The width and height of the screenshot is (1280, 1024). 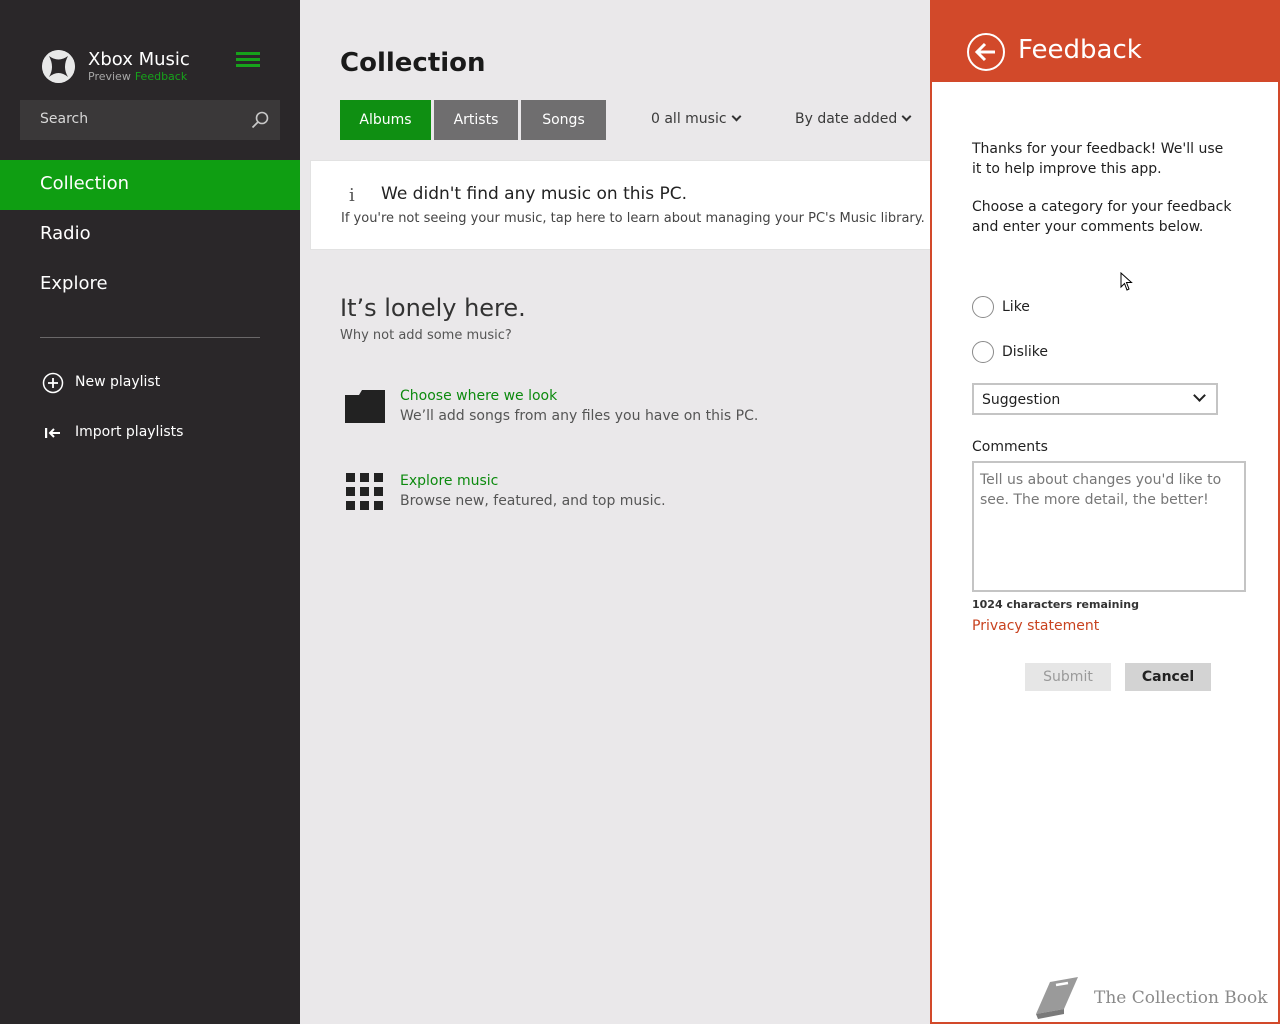 I want to click on dislike-option: Dislike, so click(x=1072, y=353).